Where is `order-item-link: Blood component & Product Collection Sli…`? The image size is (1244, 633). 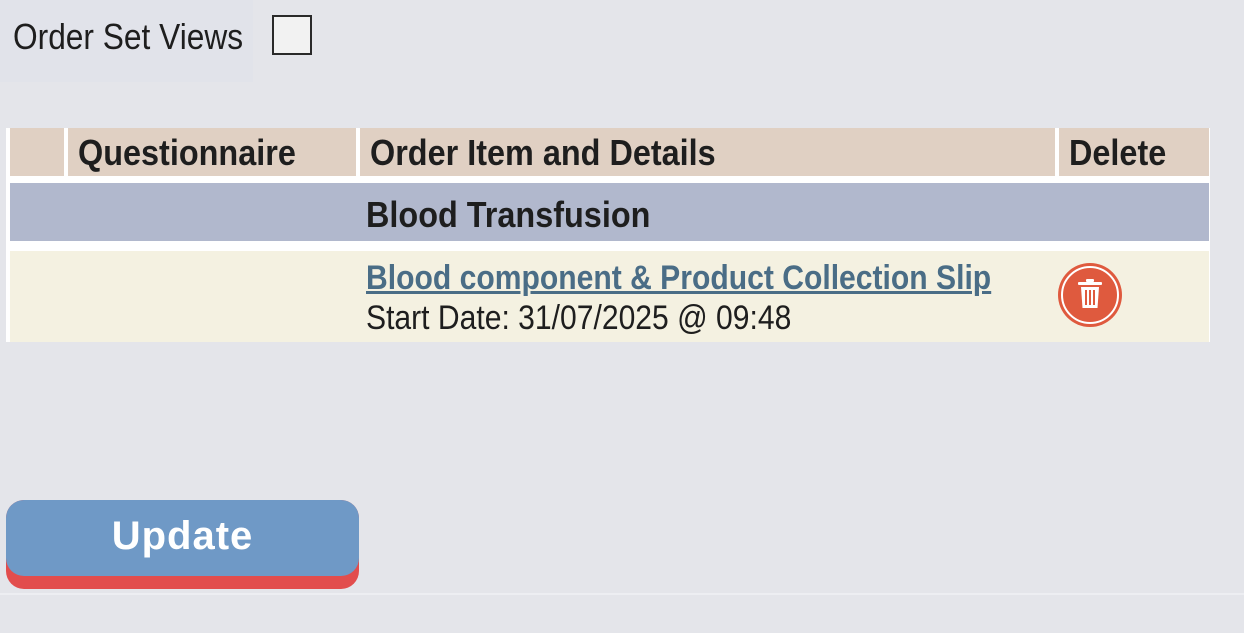
order-item-link: Blood component & Product Collection Sli… is located at coordinates (678, 278).